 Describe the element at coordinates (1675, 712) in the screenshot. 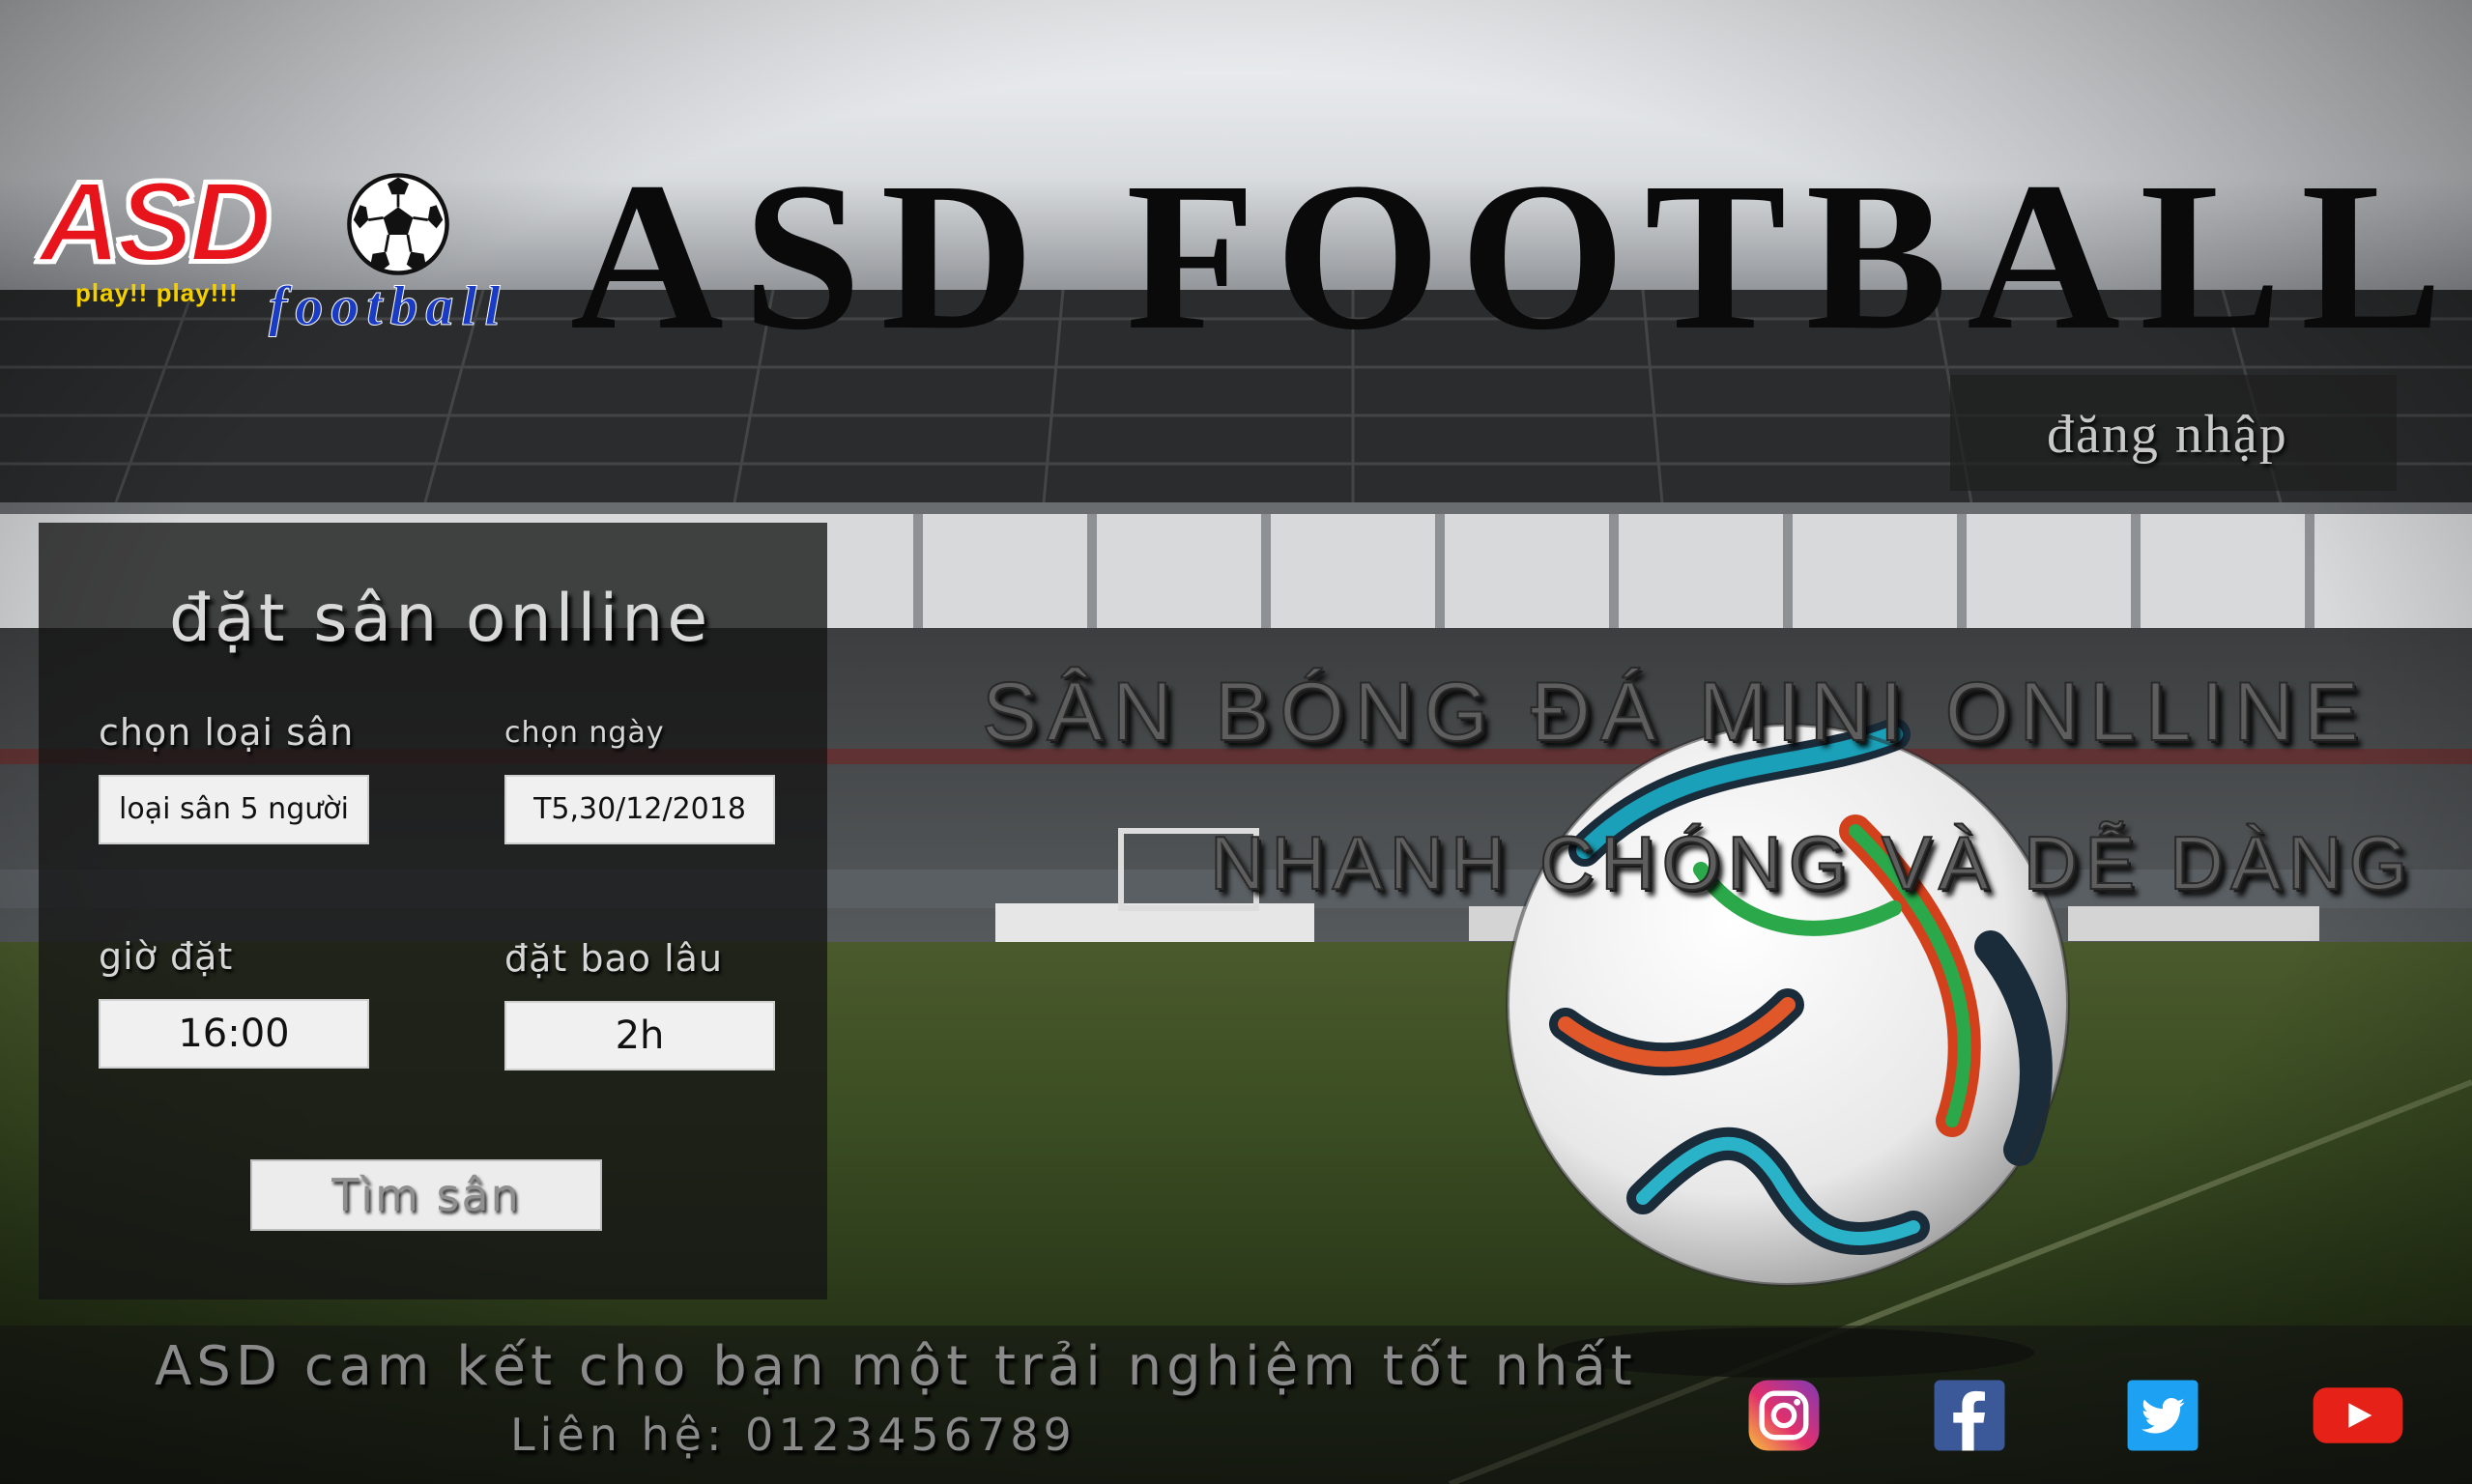

I see `hero-headline: SÂN BÓNG ĐÁ MINI ONLLINE` at that location.